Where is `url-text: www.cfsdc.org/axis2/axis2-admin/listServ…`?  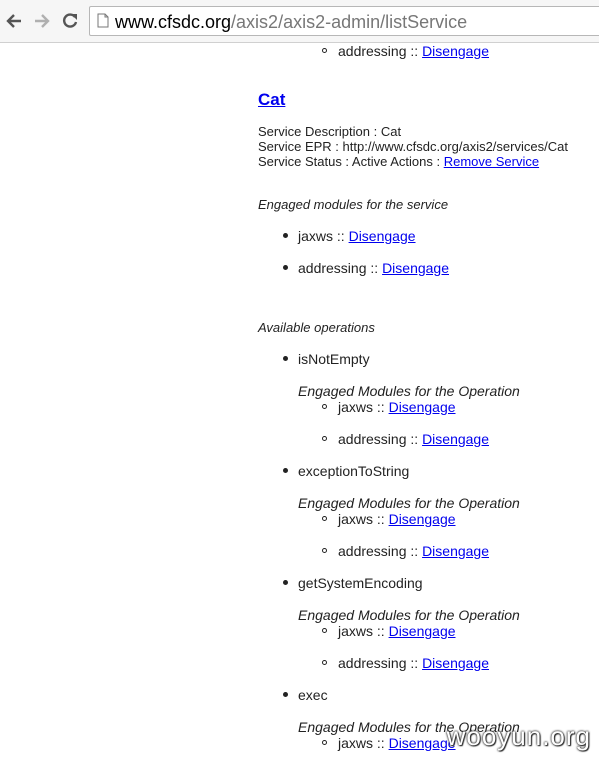 url-text: www.cfsdc.org/axis2/axis2-admin/listServ… is located at coordinates (291, 22).